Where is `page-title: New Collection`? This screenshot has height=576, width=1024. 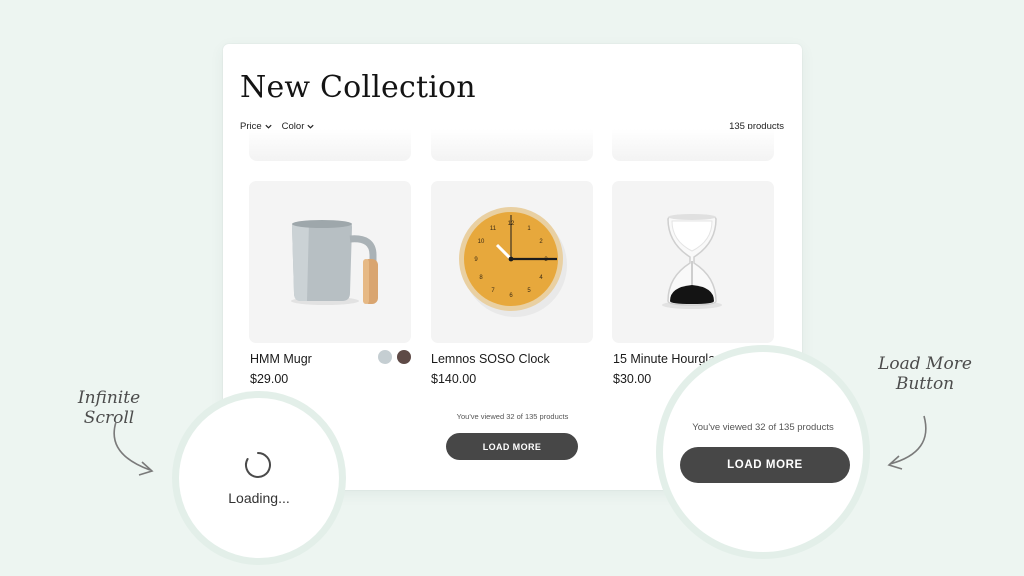
page-title: New Collection is located at coordinates (358, 87).